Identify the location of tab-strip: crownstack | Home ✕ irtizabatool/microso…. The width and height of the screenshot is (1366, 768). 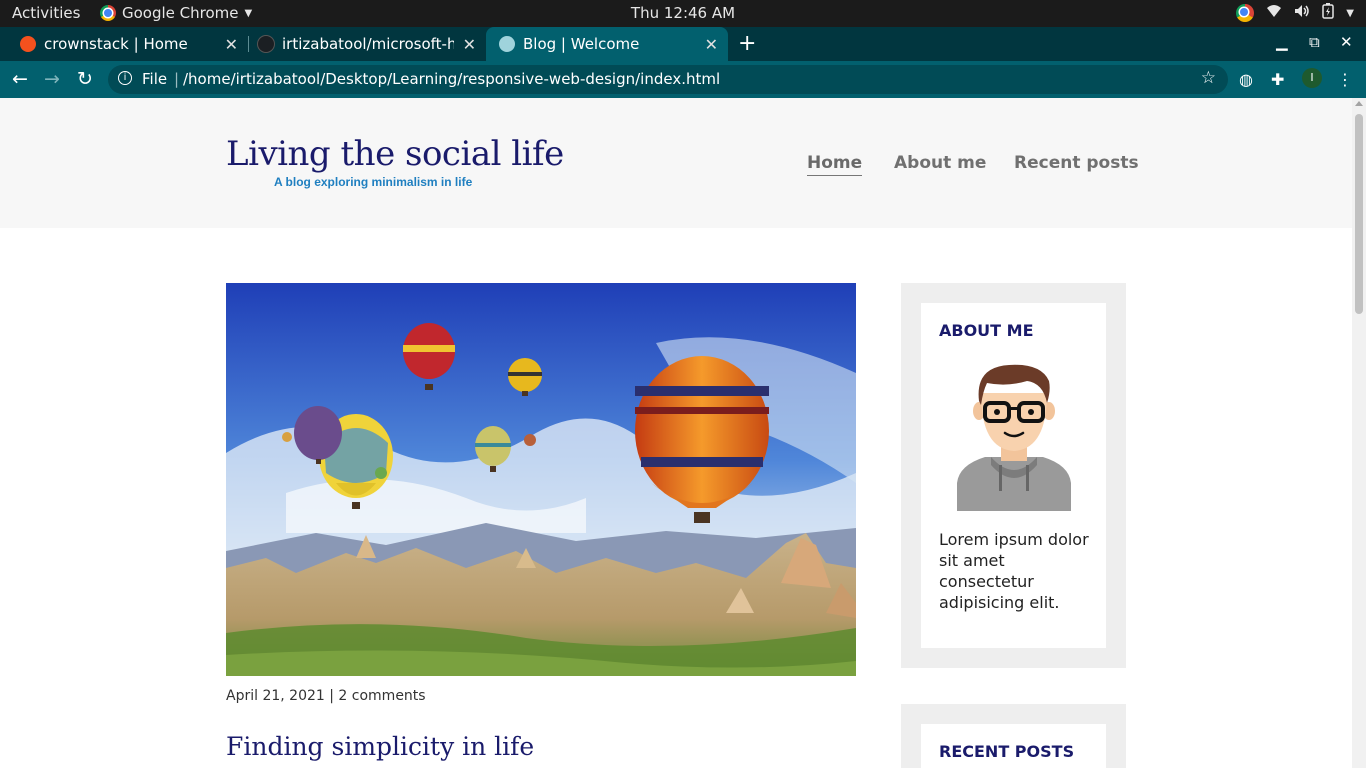
(683, 44).